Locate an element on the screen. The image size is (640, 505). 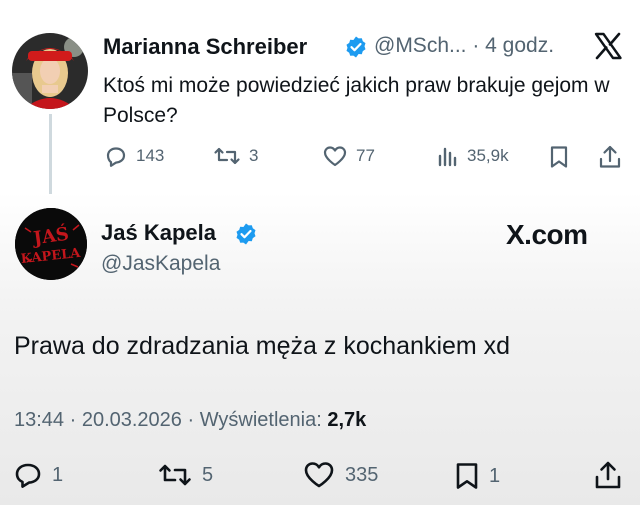
reply-button: 143 is located at coordinates (134, 156).